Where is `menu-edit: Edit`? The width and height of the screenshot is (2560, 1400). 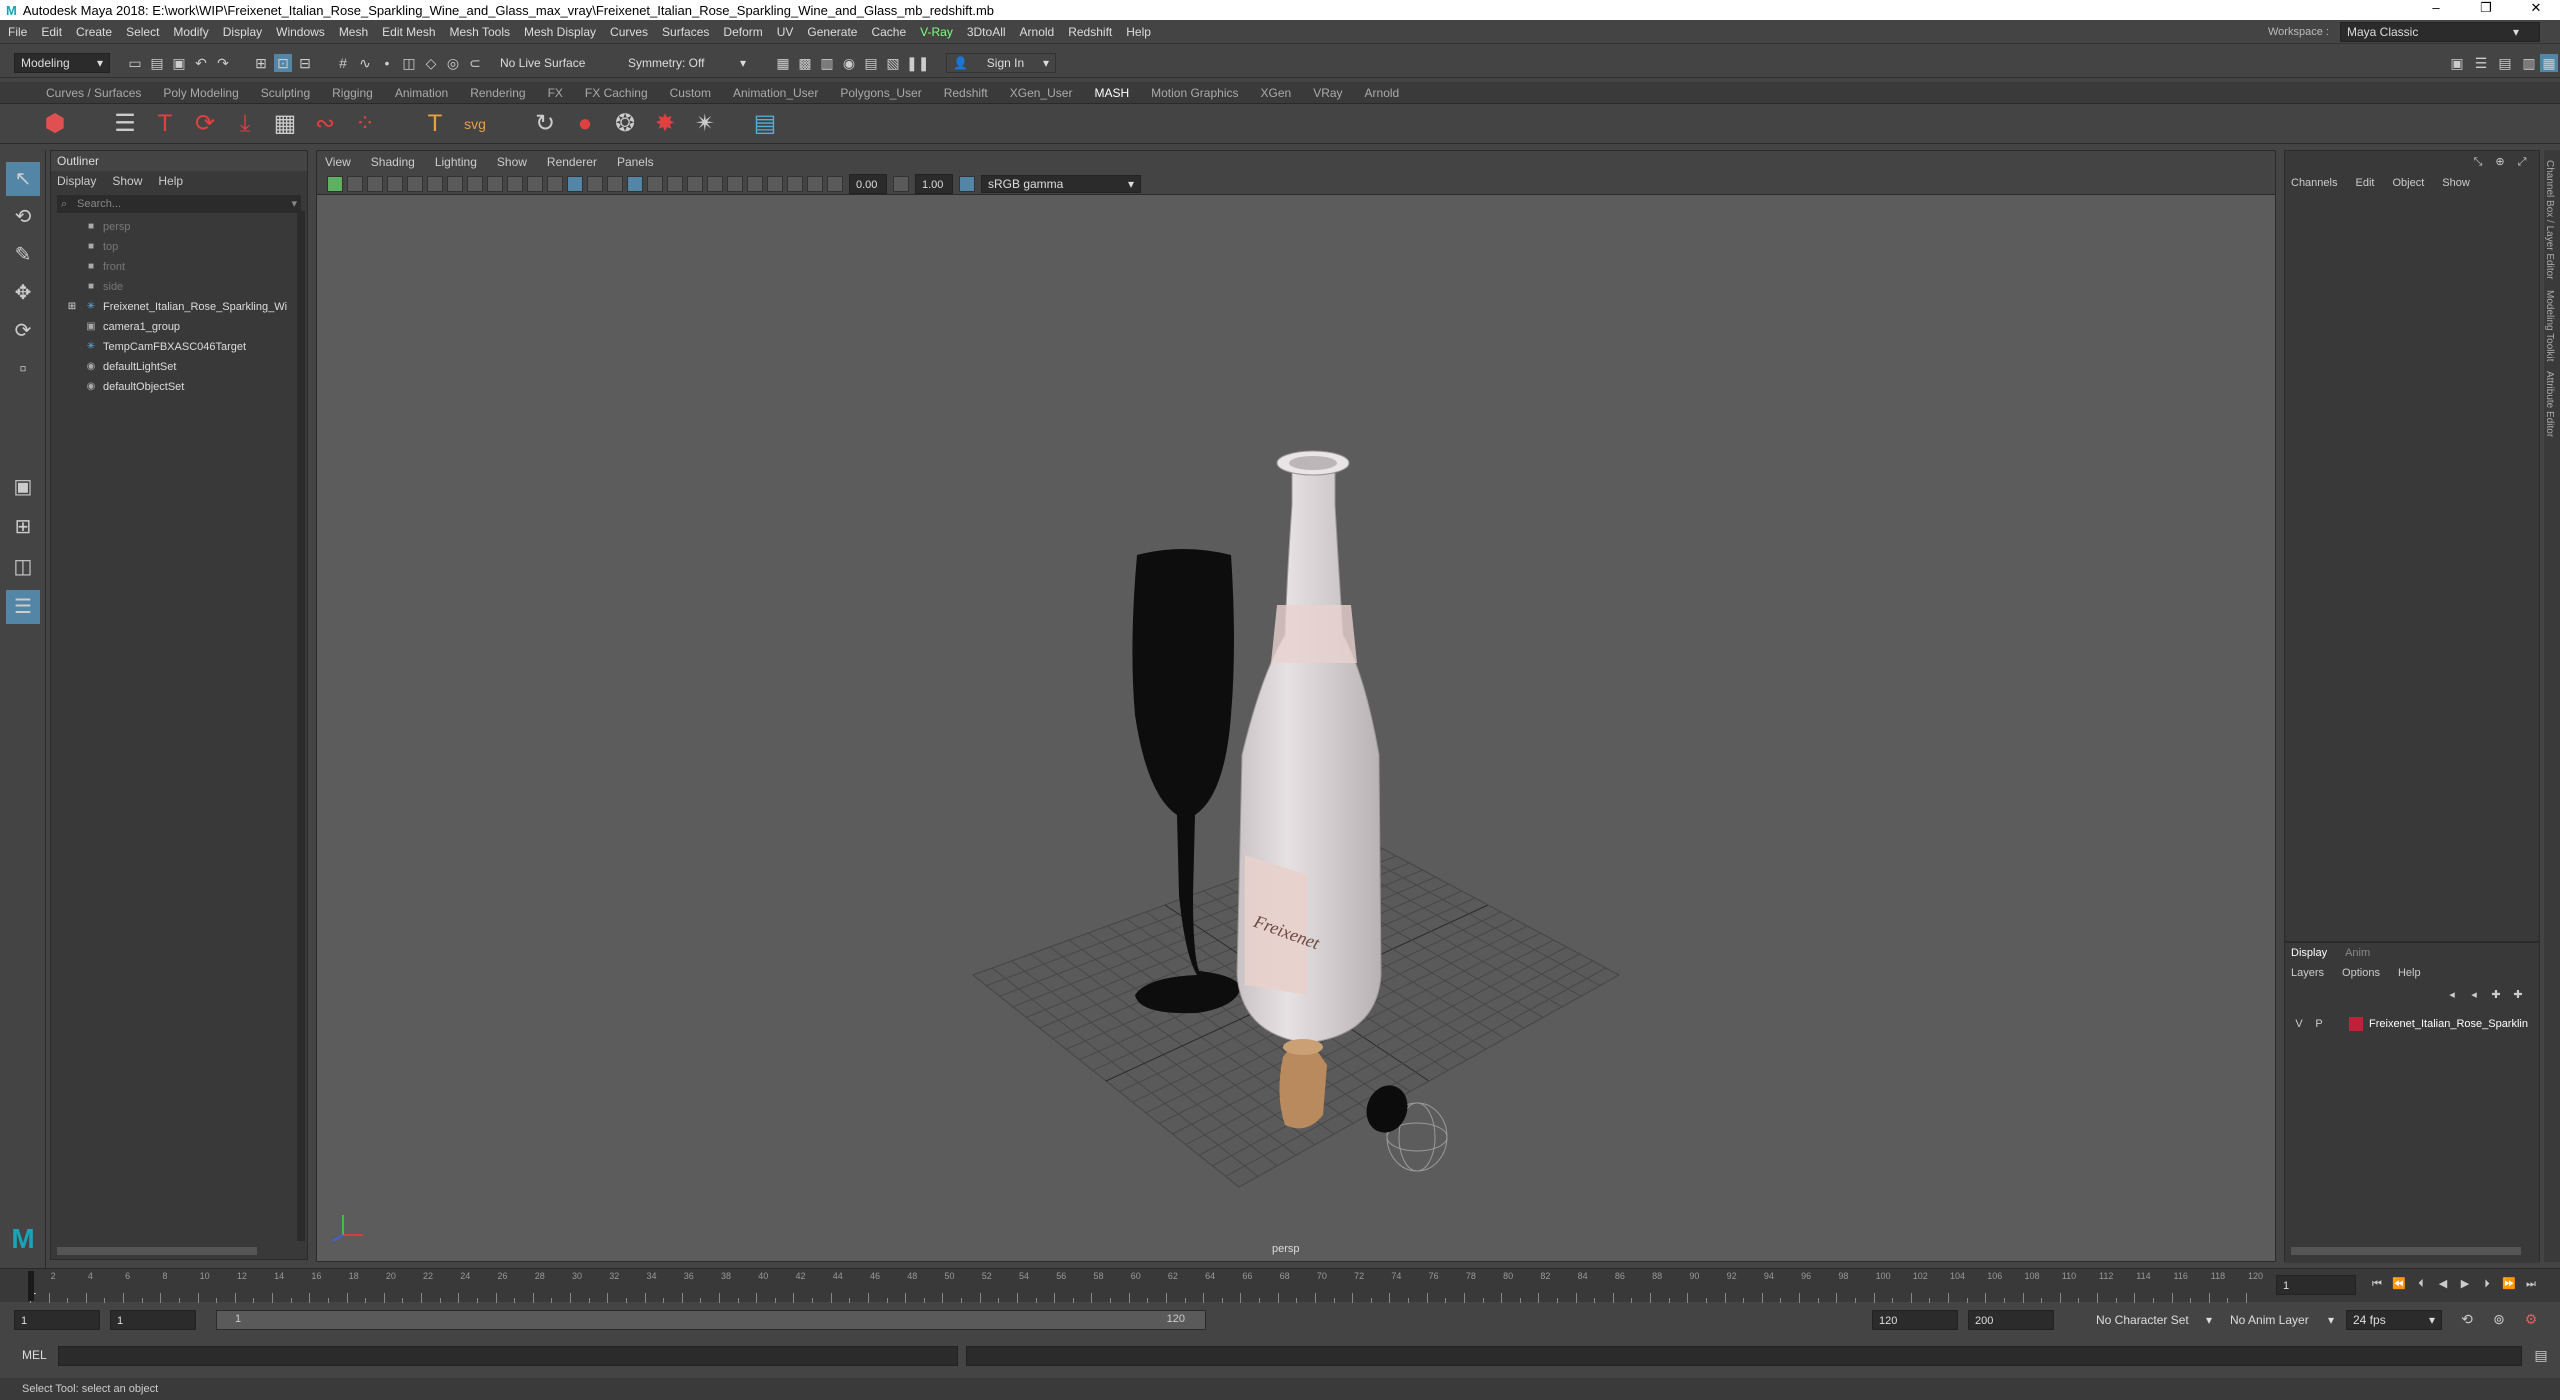 menu-edit: Edit is located at coordinates (51, 32).